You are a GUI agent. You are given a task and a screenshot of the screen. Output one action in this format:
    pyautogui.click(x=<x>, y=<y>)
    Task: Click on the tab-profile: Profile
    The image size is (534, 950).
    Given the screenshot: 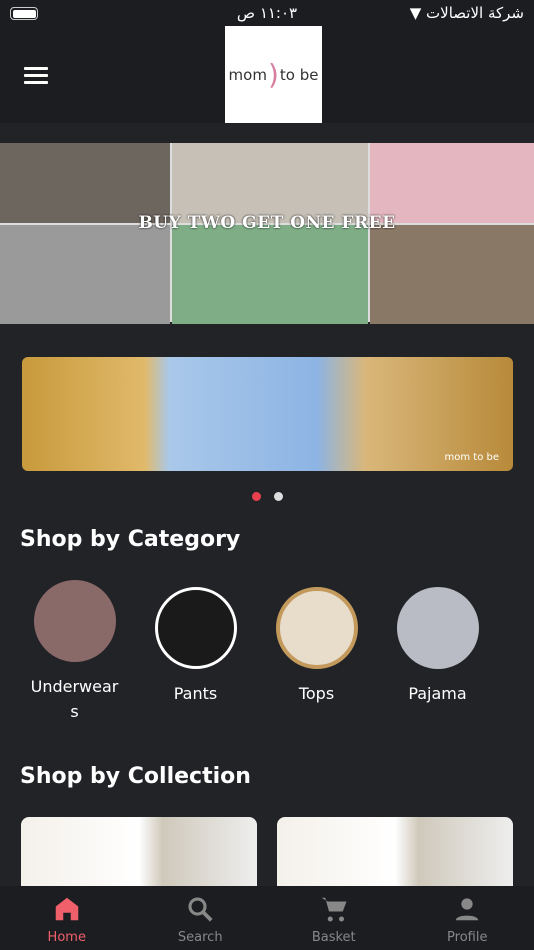 What is the action you would take?
    pyautogui.click(x=467, y=918)
    